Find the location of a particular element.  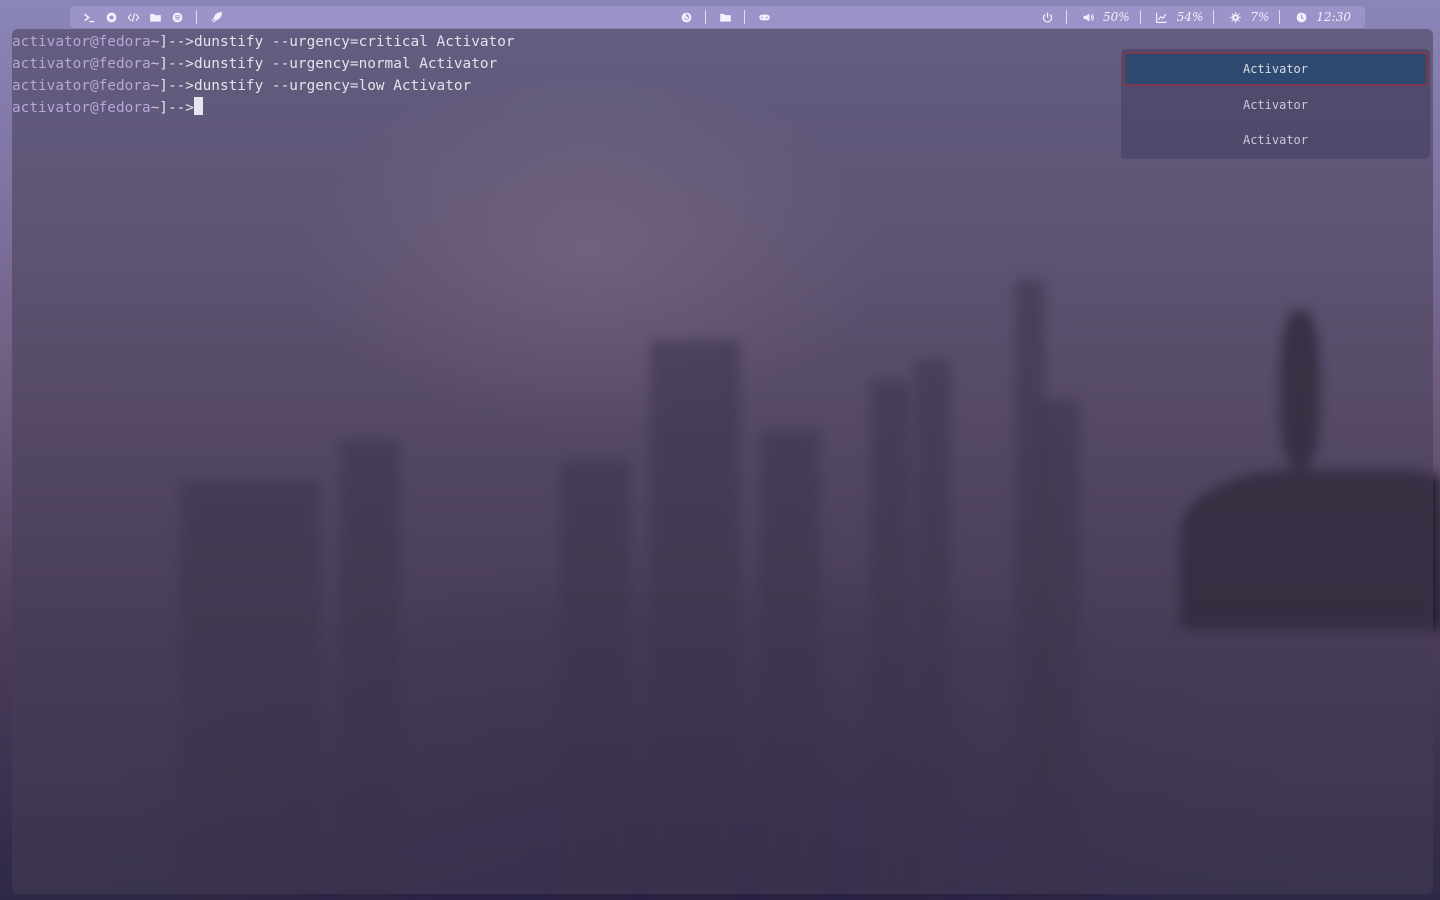

terminal-icon is located at coordinates (89, 17).